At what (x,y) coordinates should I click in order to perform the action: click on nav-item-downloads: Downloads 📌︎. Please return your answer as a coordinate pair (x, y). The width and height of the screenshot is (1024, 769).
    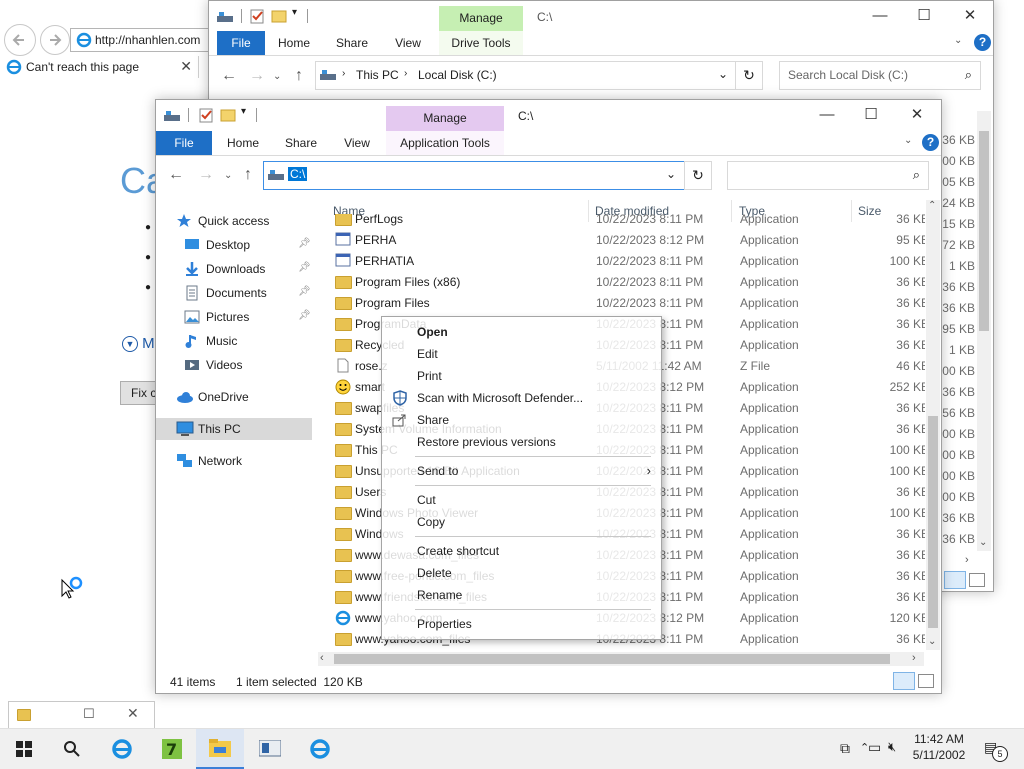
    Looking at the image, I should click on (234, 269).